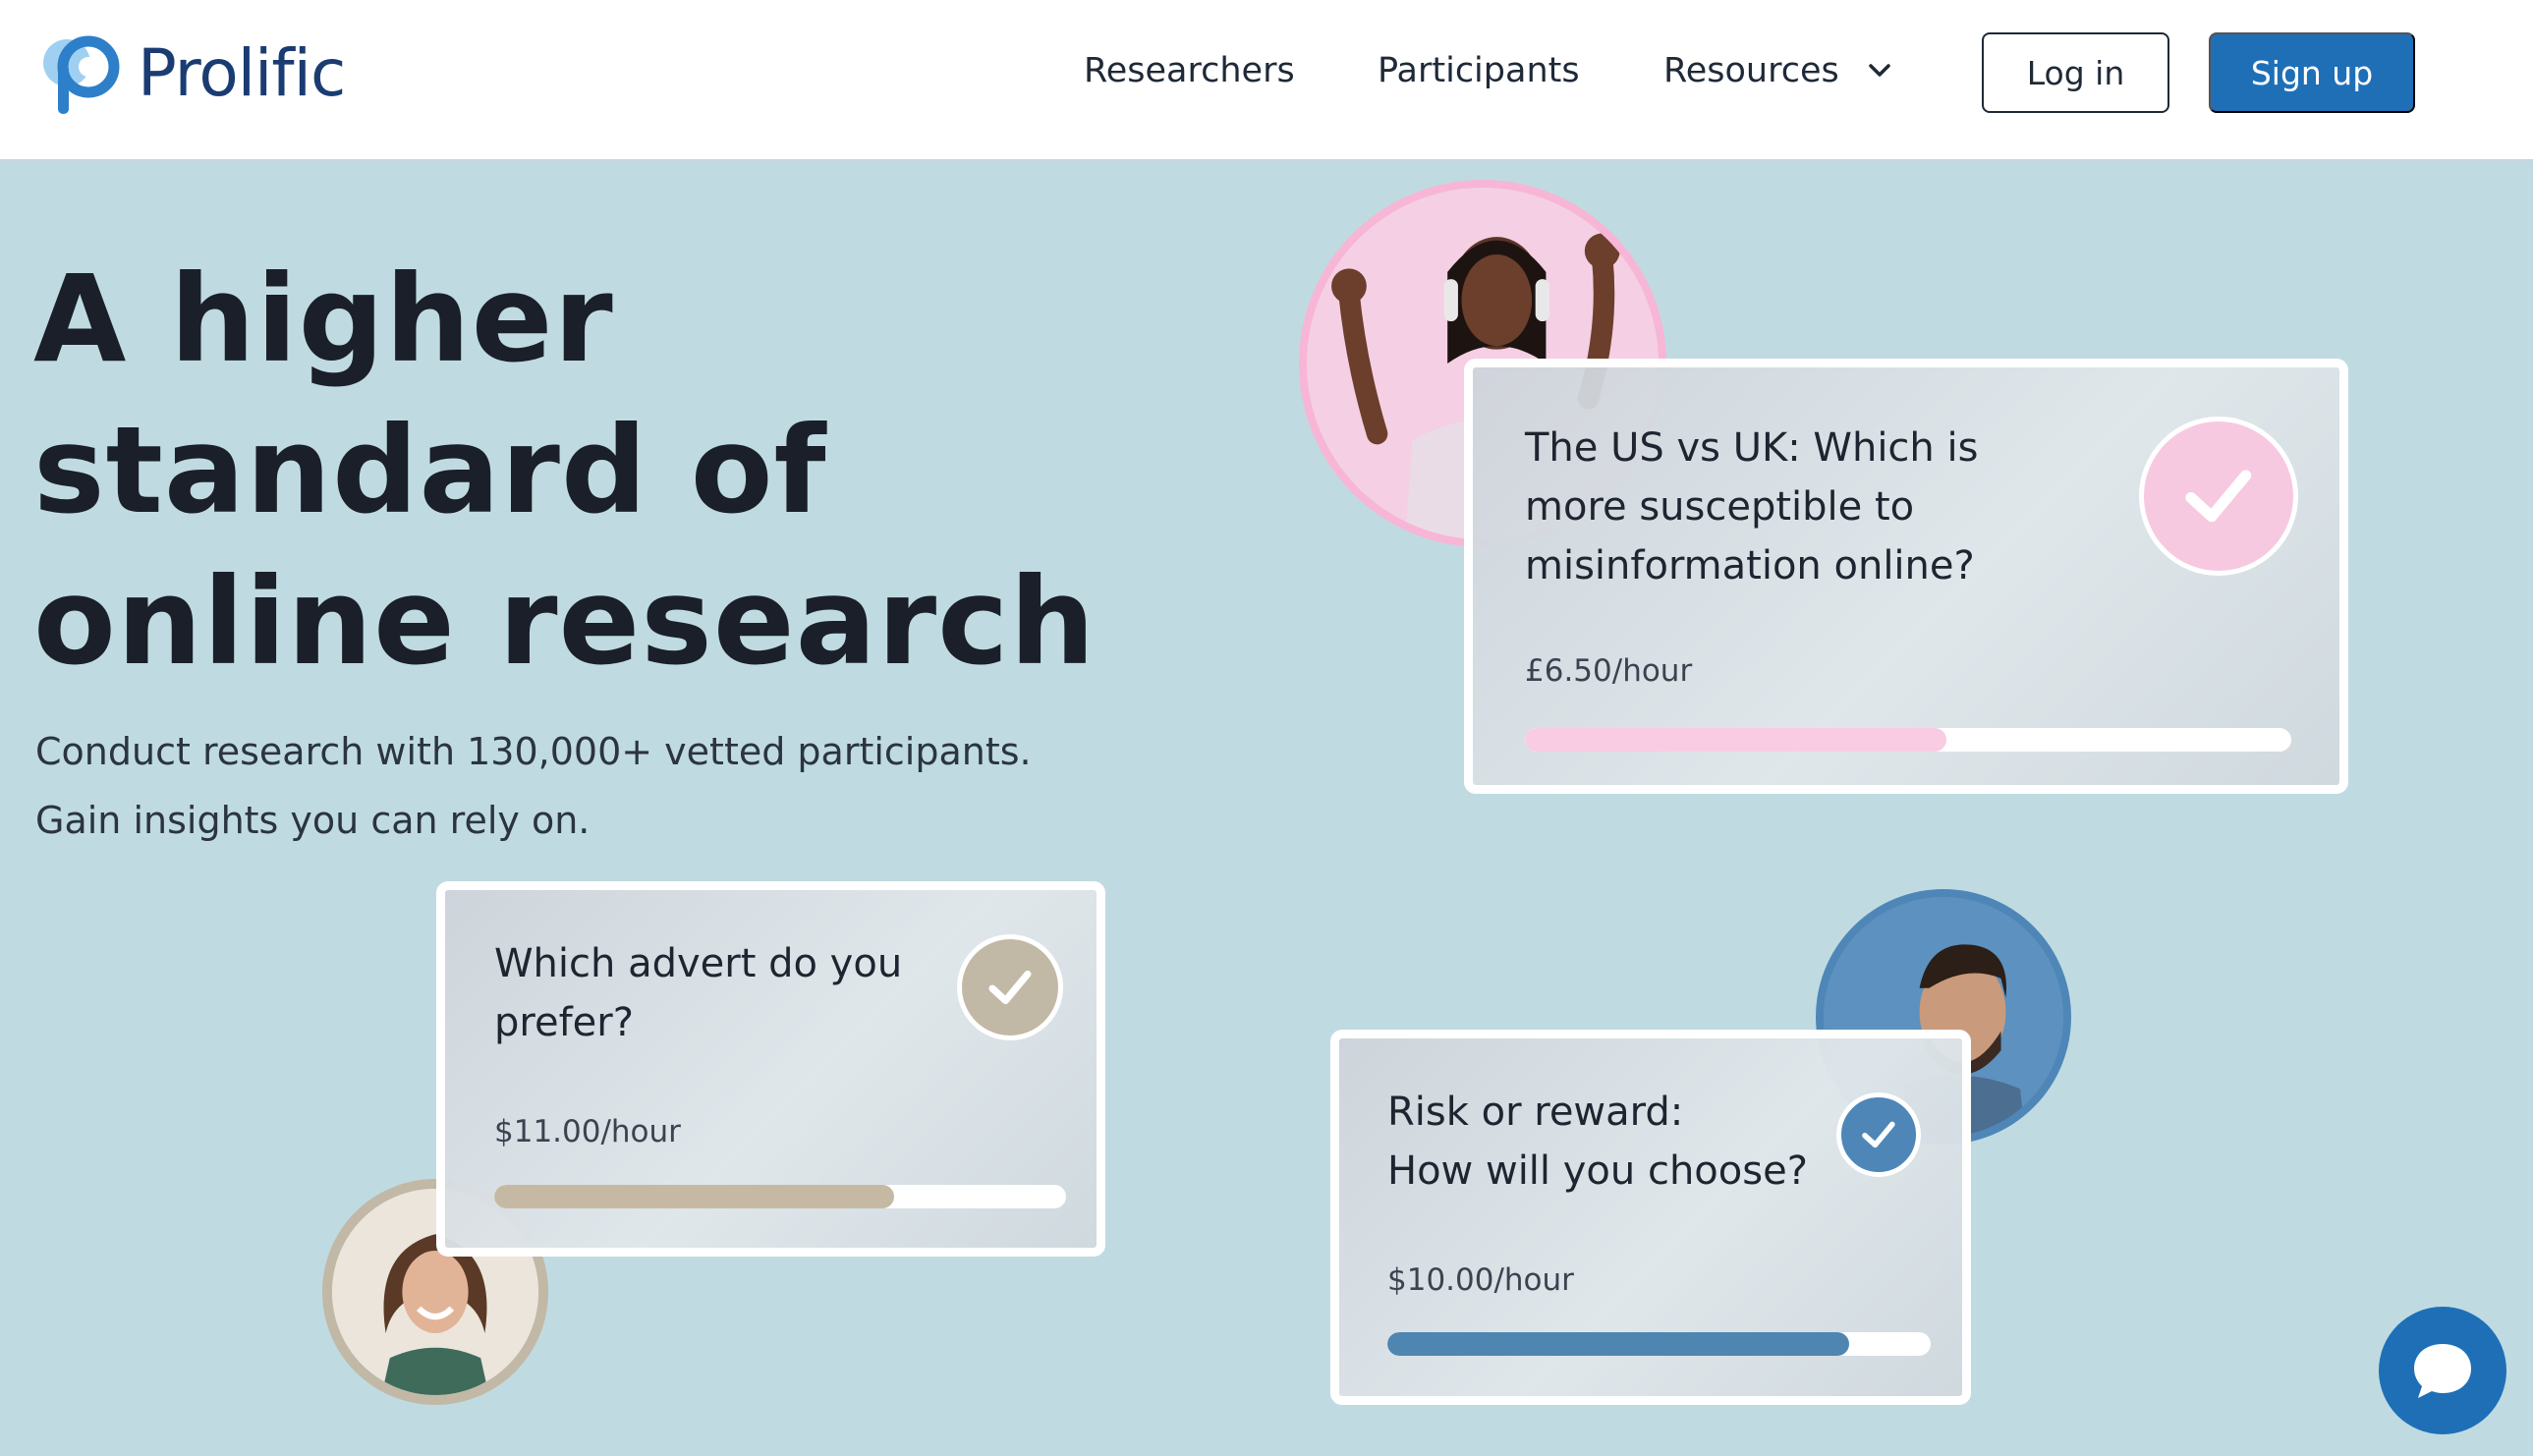 The image size is (2533, 1456). What do you see at coordinates (1480, 1280) in the screenshot?
I see `study-rate: $10.00/hour` at bounding box center [1480, 1280].